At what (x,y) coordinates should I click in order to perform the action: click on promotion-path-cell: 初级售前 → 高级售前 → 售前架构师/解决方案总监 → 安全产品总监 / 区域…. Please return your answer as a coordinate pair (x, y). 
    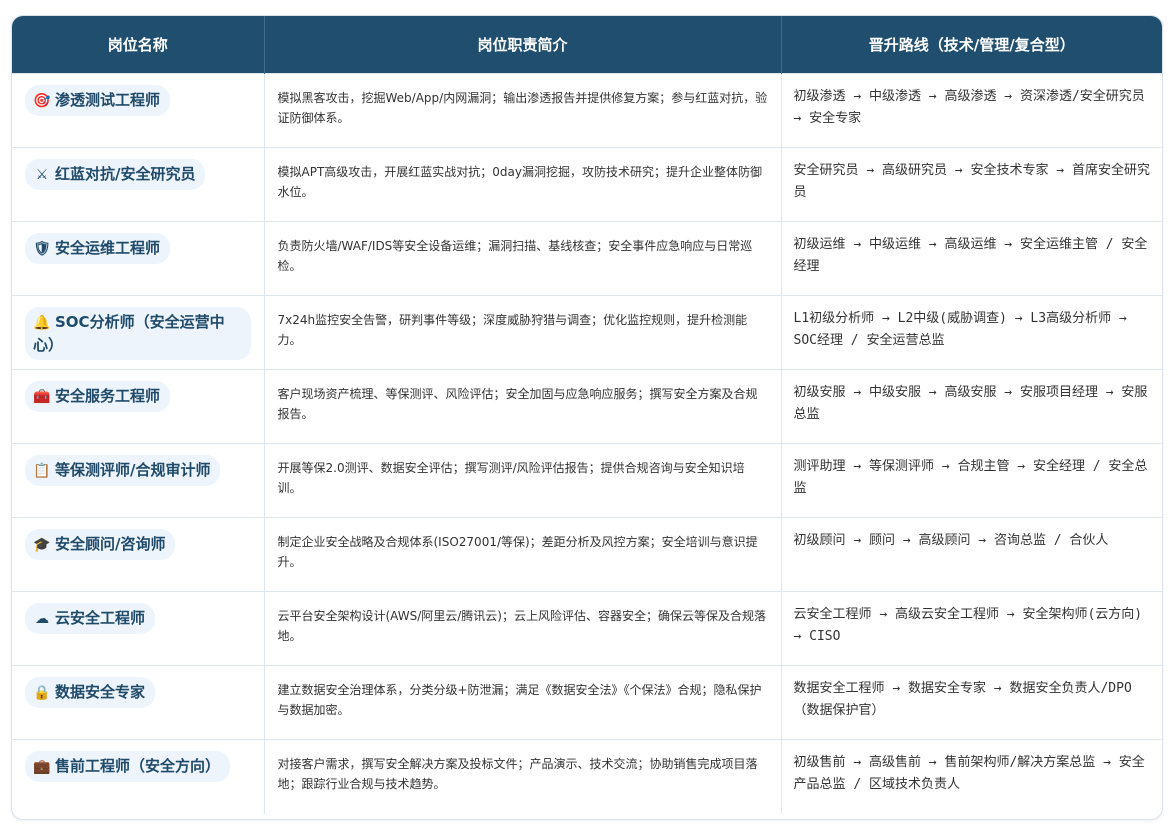
    Looking at the image, I should click on (971, 776).